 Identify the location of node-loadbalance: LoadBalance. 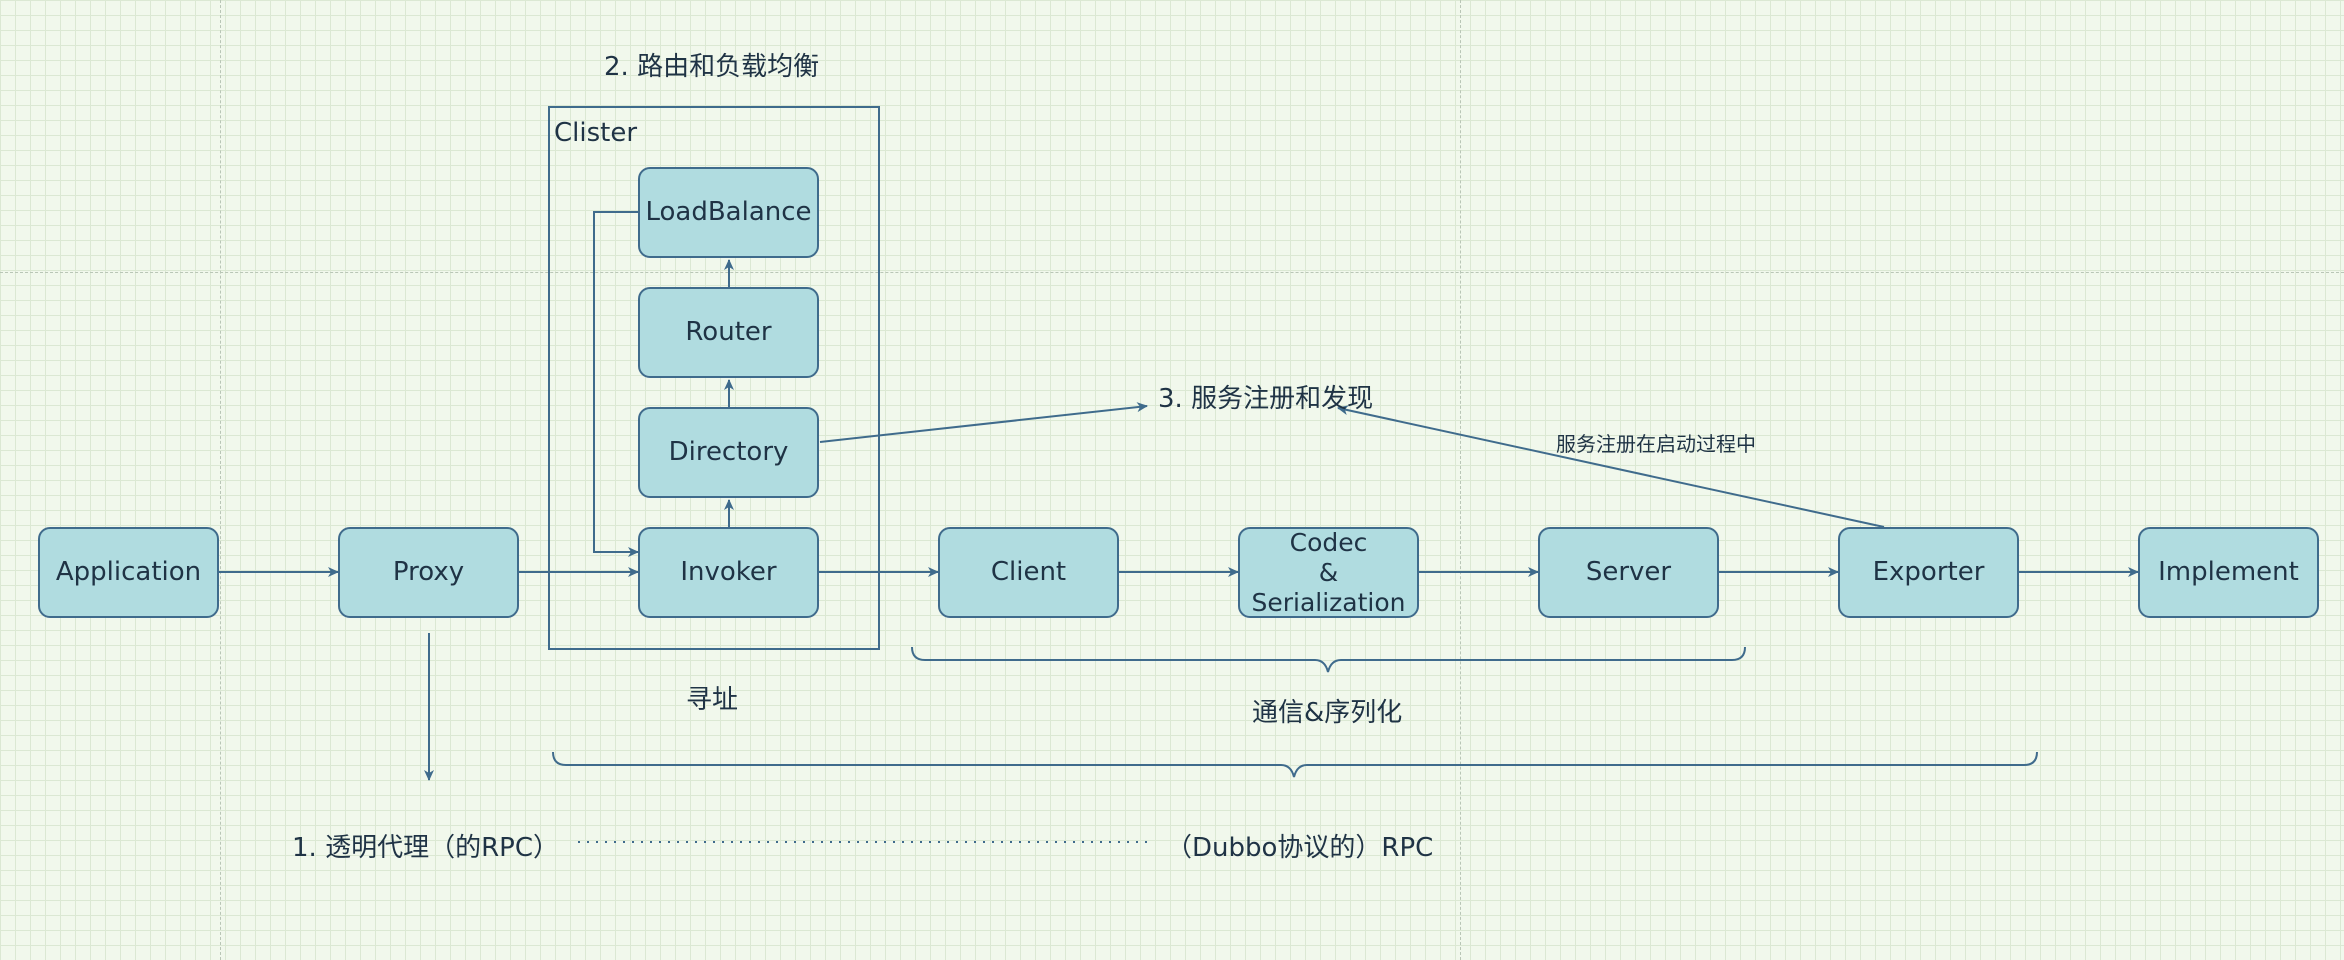
(728, 212).